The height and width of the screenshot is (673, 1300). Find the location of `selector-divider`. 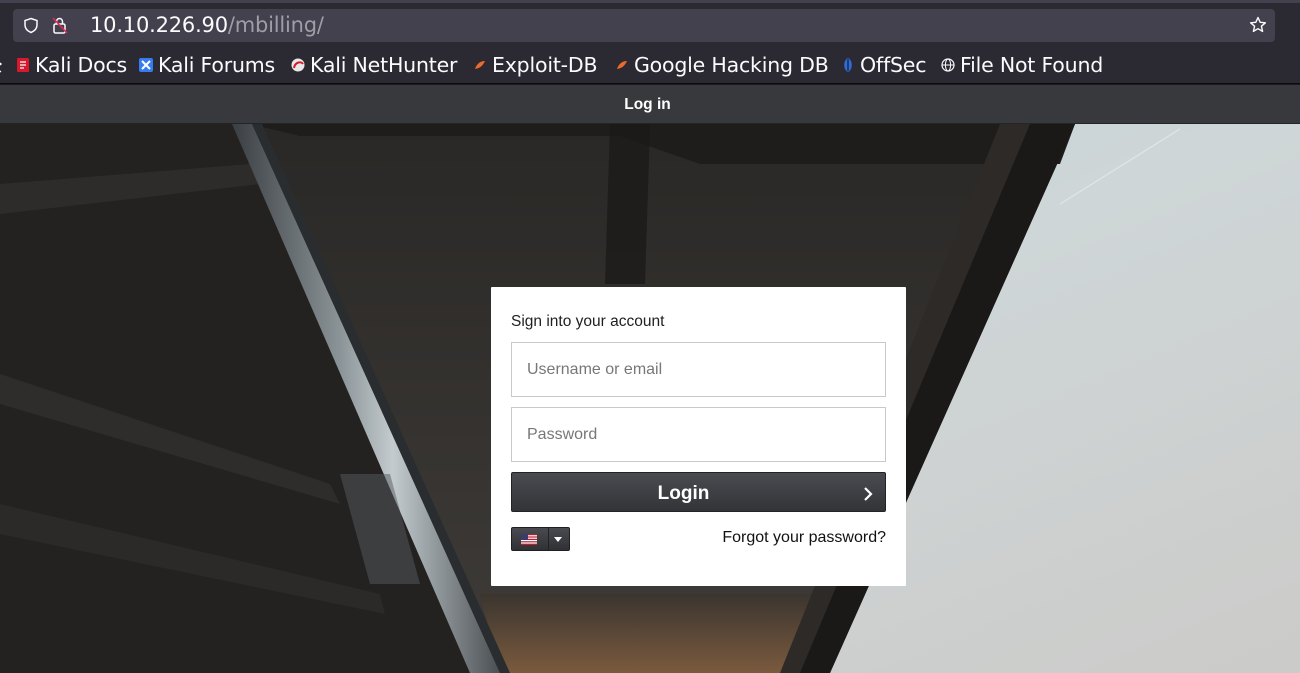

selector-divider is located at coordinates (548, 539).